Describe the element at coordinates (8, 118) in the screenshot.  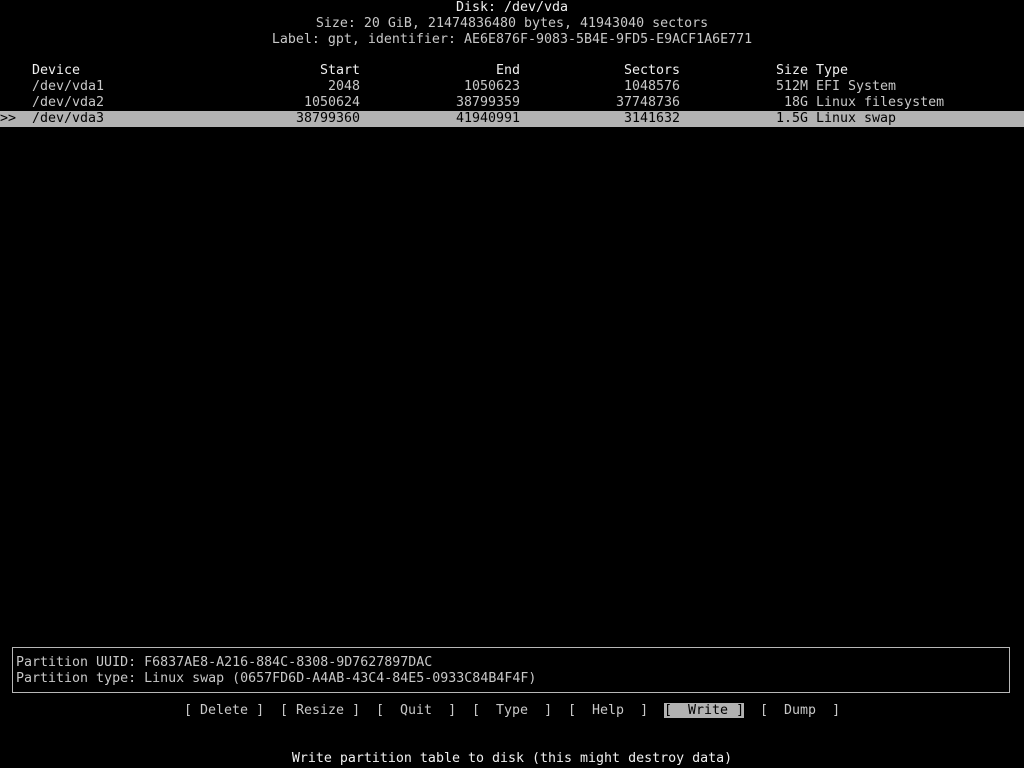
I see `selection-marker: >>` at that location.